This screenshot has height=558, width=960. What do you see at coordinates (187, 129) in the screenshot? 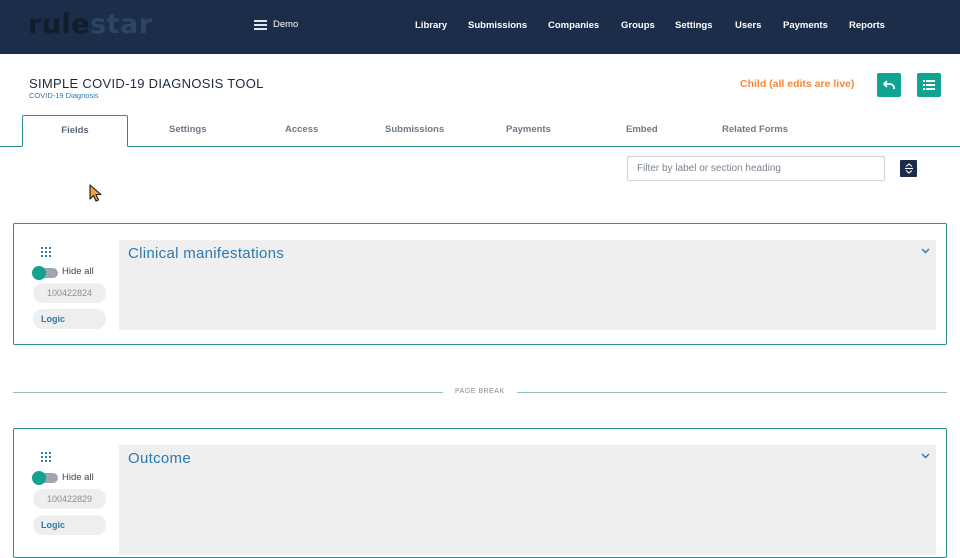
I see `tab-settings: Settings` at bounding box center [187, 129].